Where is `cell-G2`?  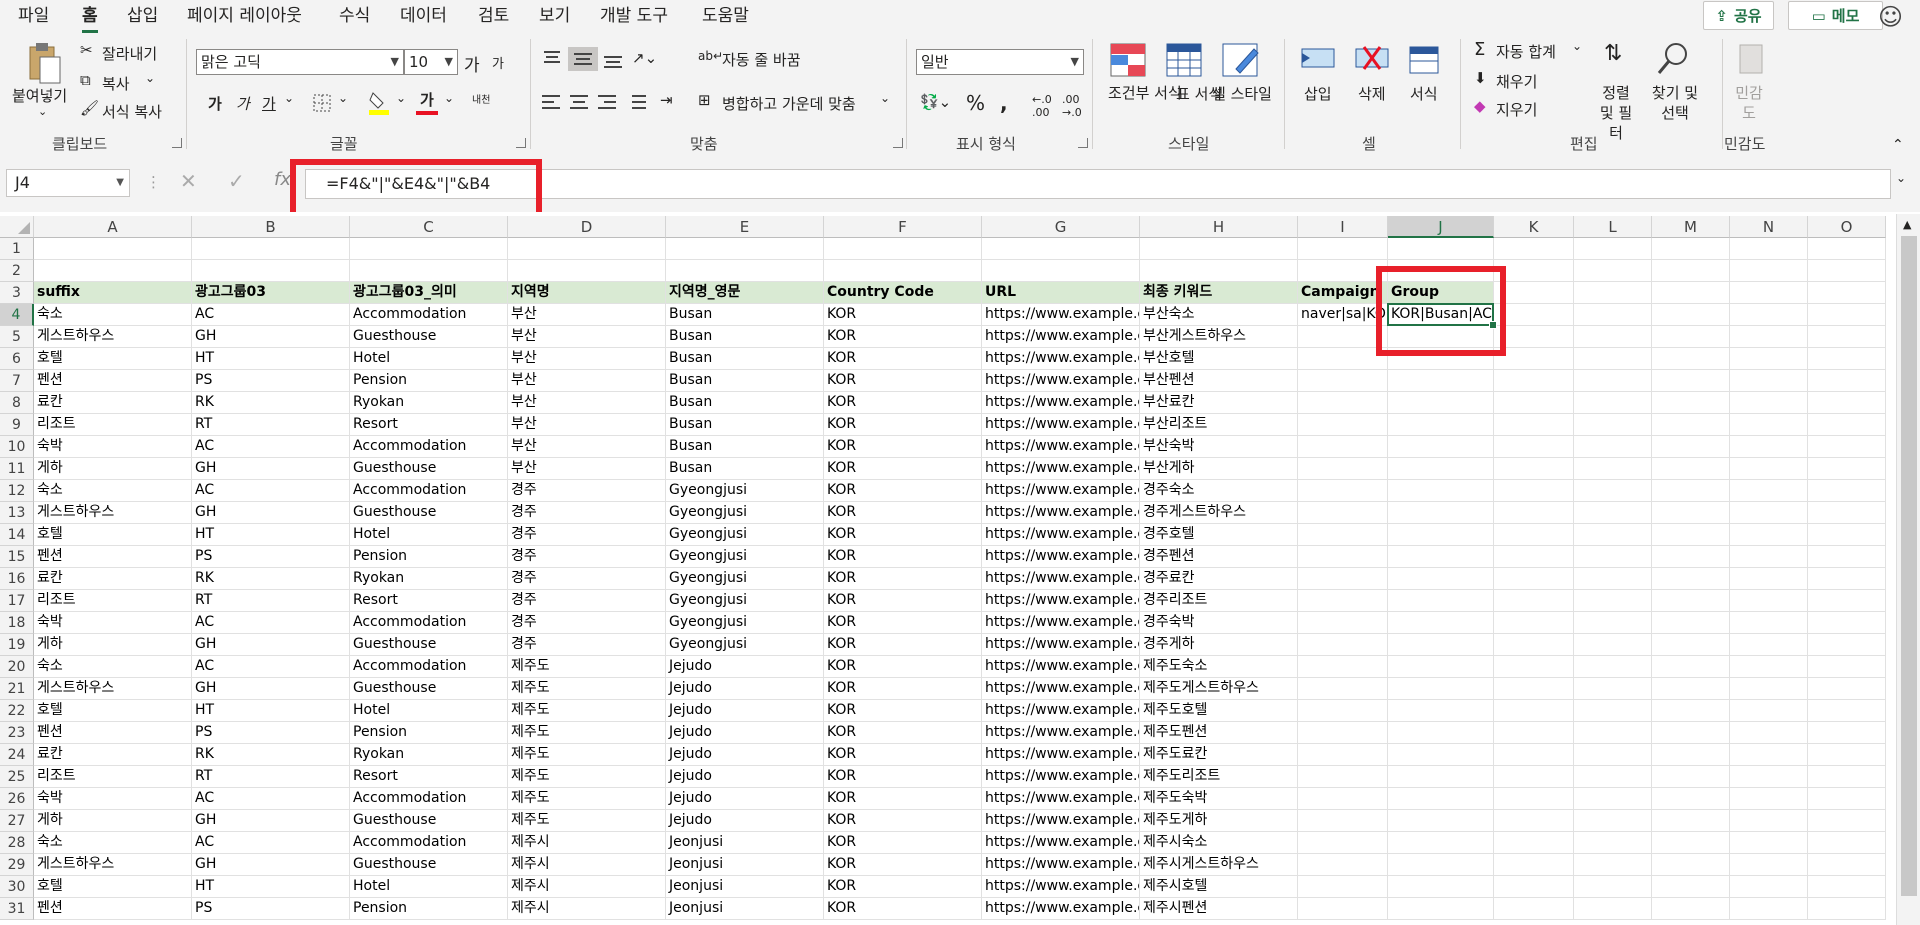 cell-G2 is located at coordinates (1061, 271).